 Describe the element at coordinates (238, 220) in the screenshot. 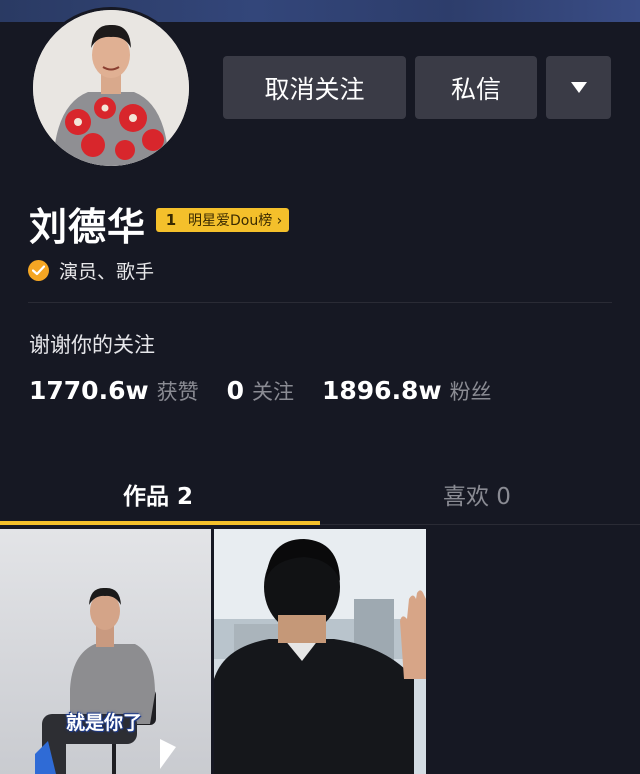

I see `badge-label: 明星爱Dou榜 ›` at that location.